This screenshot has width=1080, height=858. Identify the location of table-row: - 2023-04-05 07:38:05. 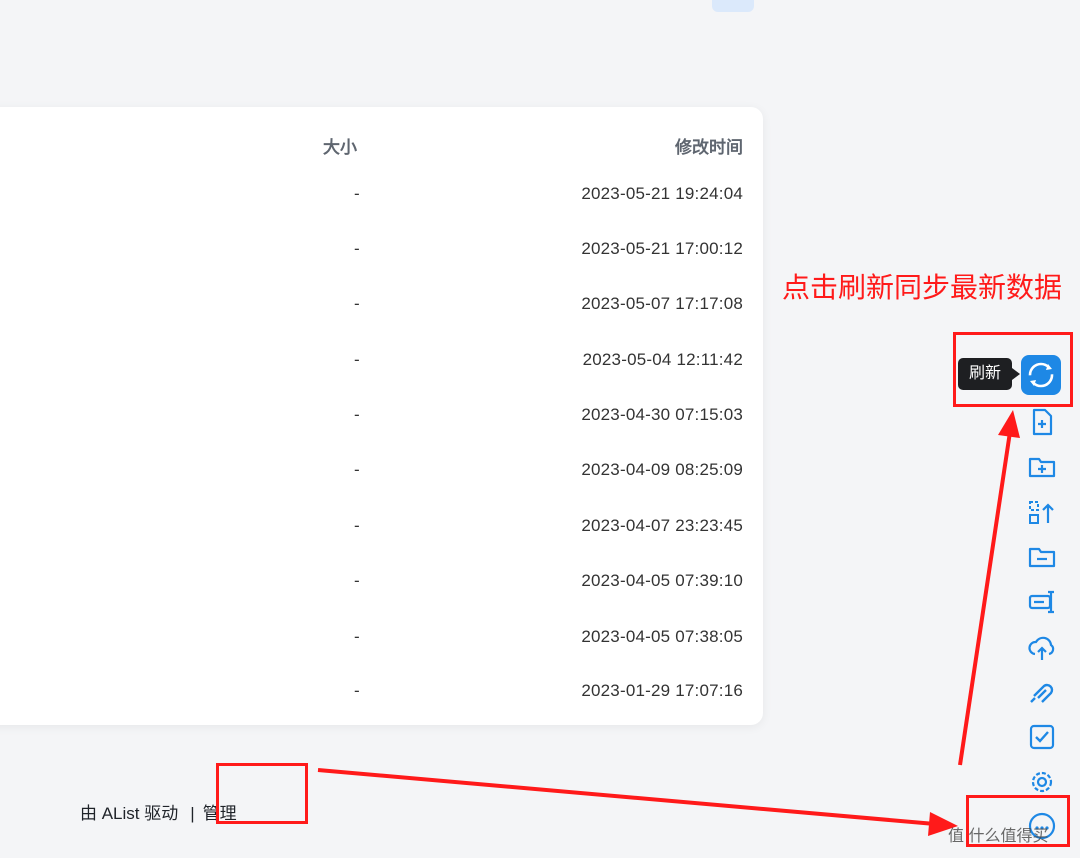
(381, 636).